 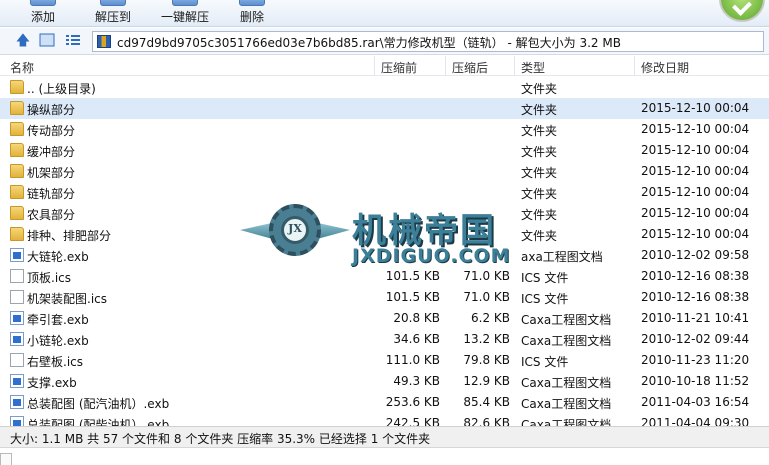 What do you see at coordinates (384, 129) in the screenshot?
I see `file-row: 传动部分 文件夹 2015-12-10 00:04` at bounding box center [384, 129].